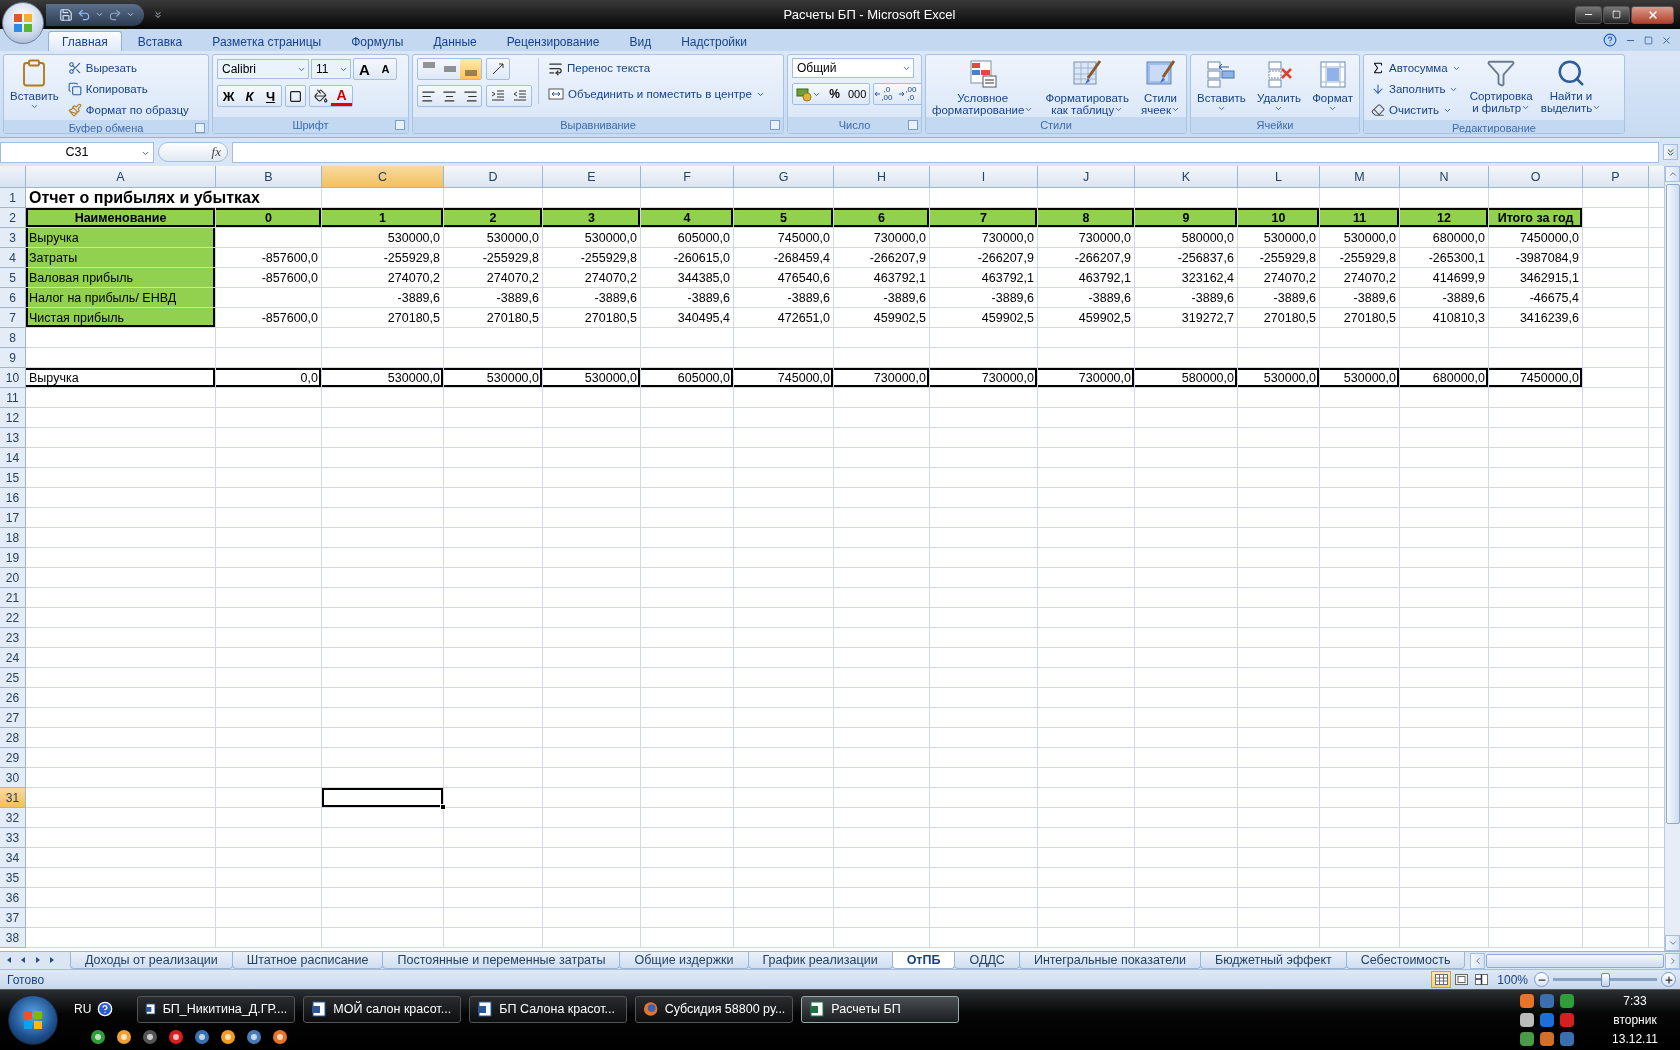 The height and width of the screenshot is (1050, 1680). I want to click on borders-button, so click(295, 96).